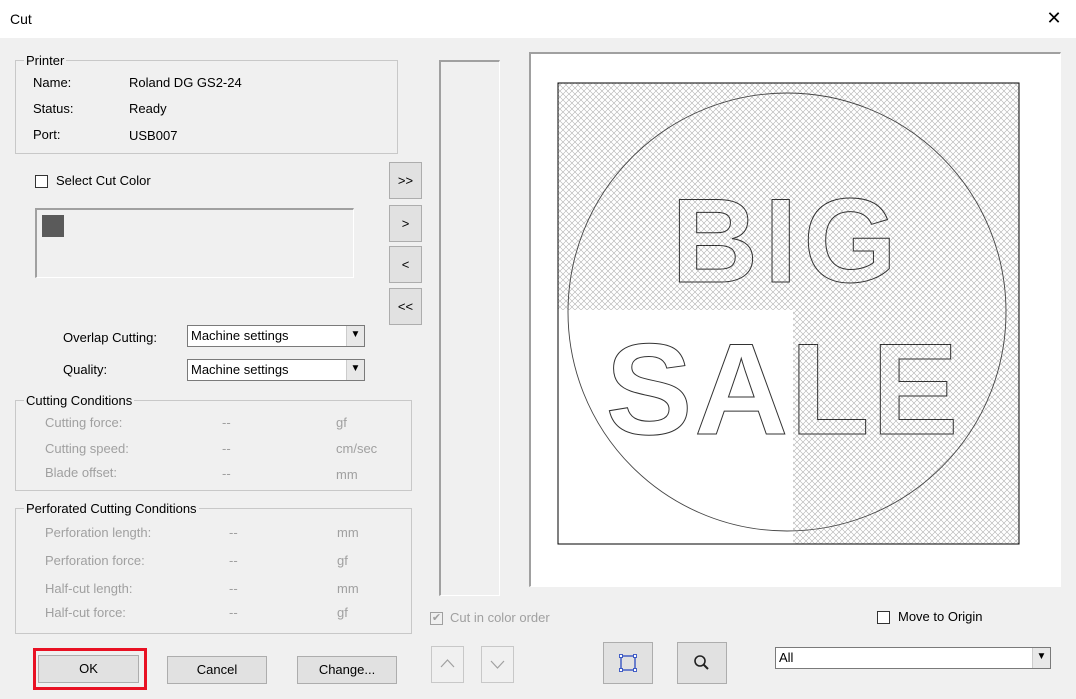 The image size is (1076, 699). Describe the element at coordinates (341, 422) in the screenshot. I see `cutting-force-unit: gf` at that location.